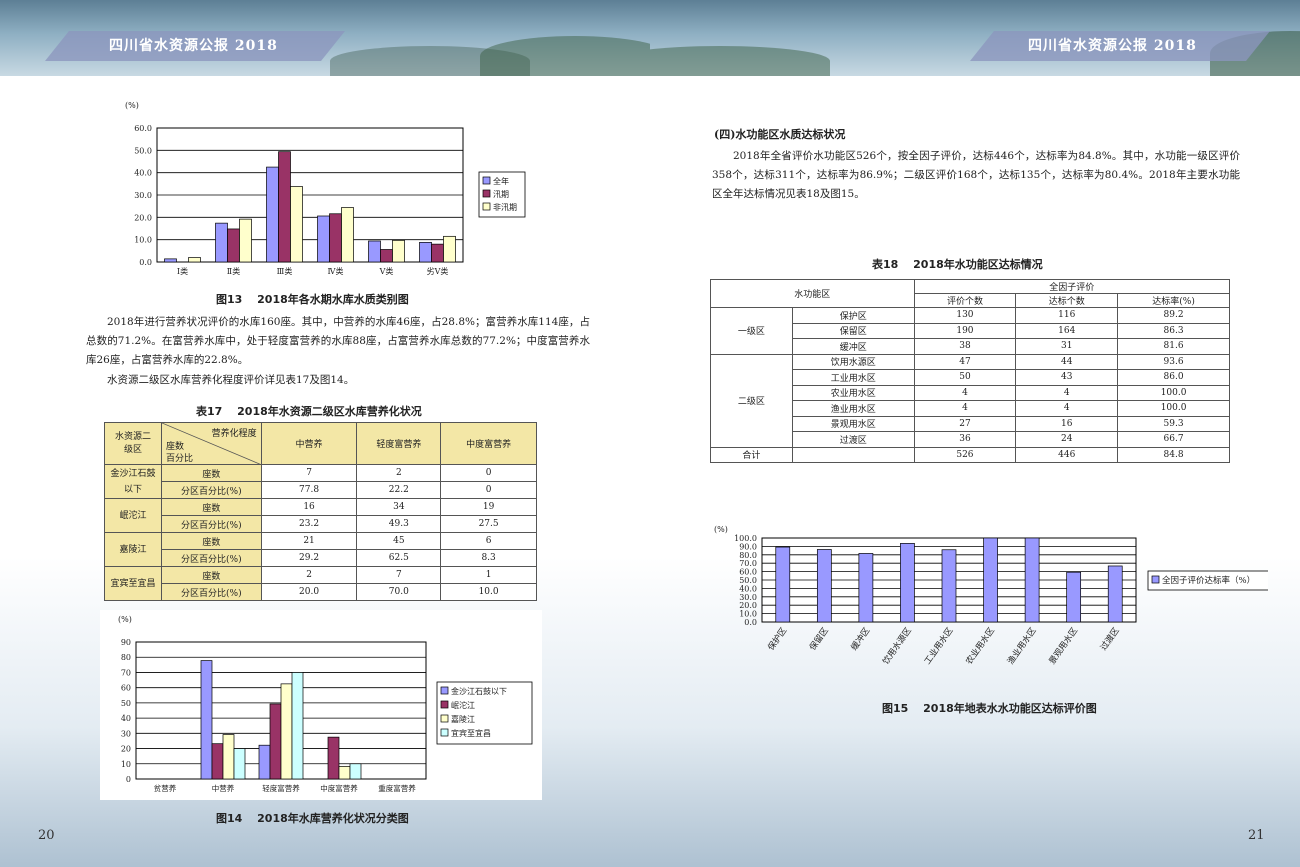  Describe the element at coordinates (438, 271) in the screenshot. I see `x-category-label: 劣Ⅴ类` at that location.